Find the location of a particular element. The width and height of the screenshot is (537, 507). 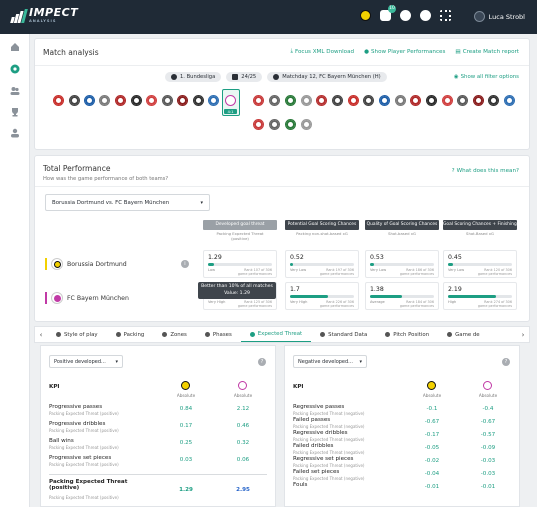

cell-level: Very High is located at coordinates (217, 302).